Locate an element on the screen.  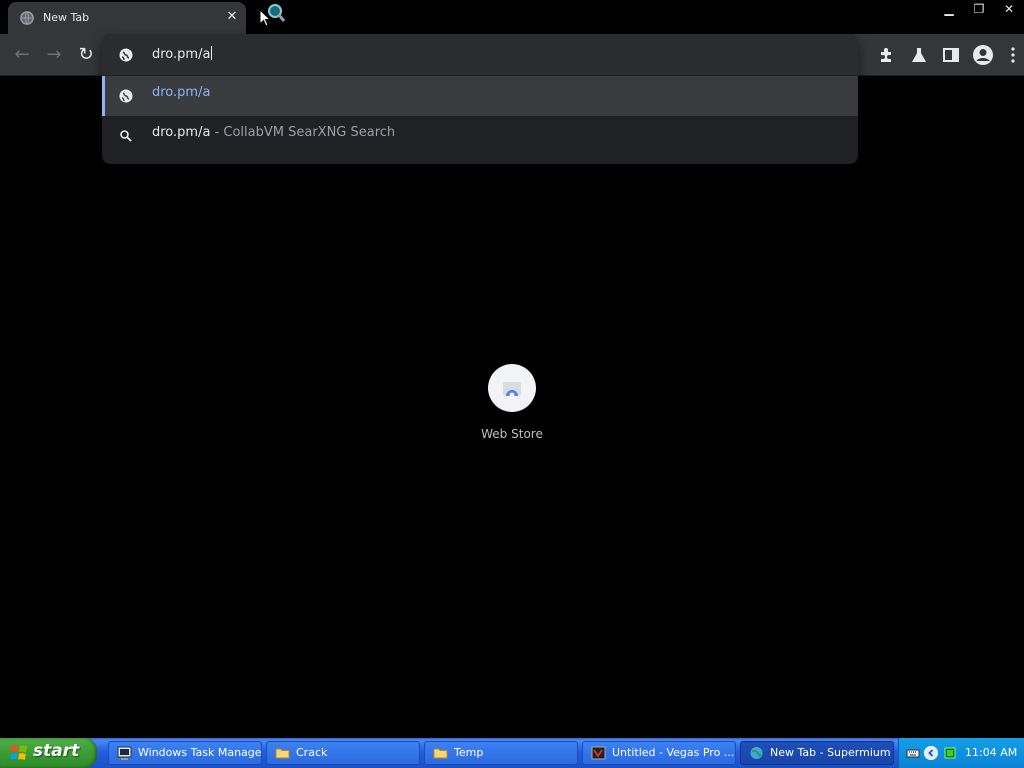
back-button: ← is located at coordinates (22, 55).